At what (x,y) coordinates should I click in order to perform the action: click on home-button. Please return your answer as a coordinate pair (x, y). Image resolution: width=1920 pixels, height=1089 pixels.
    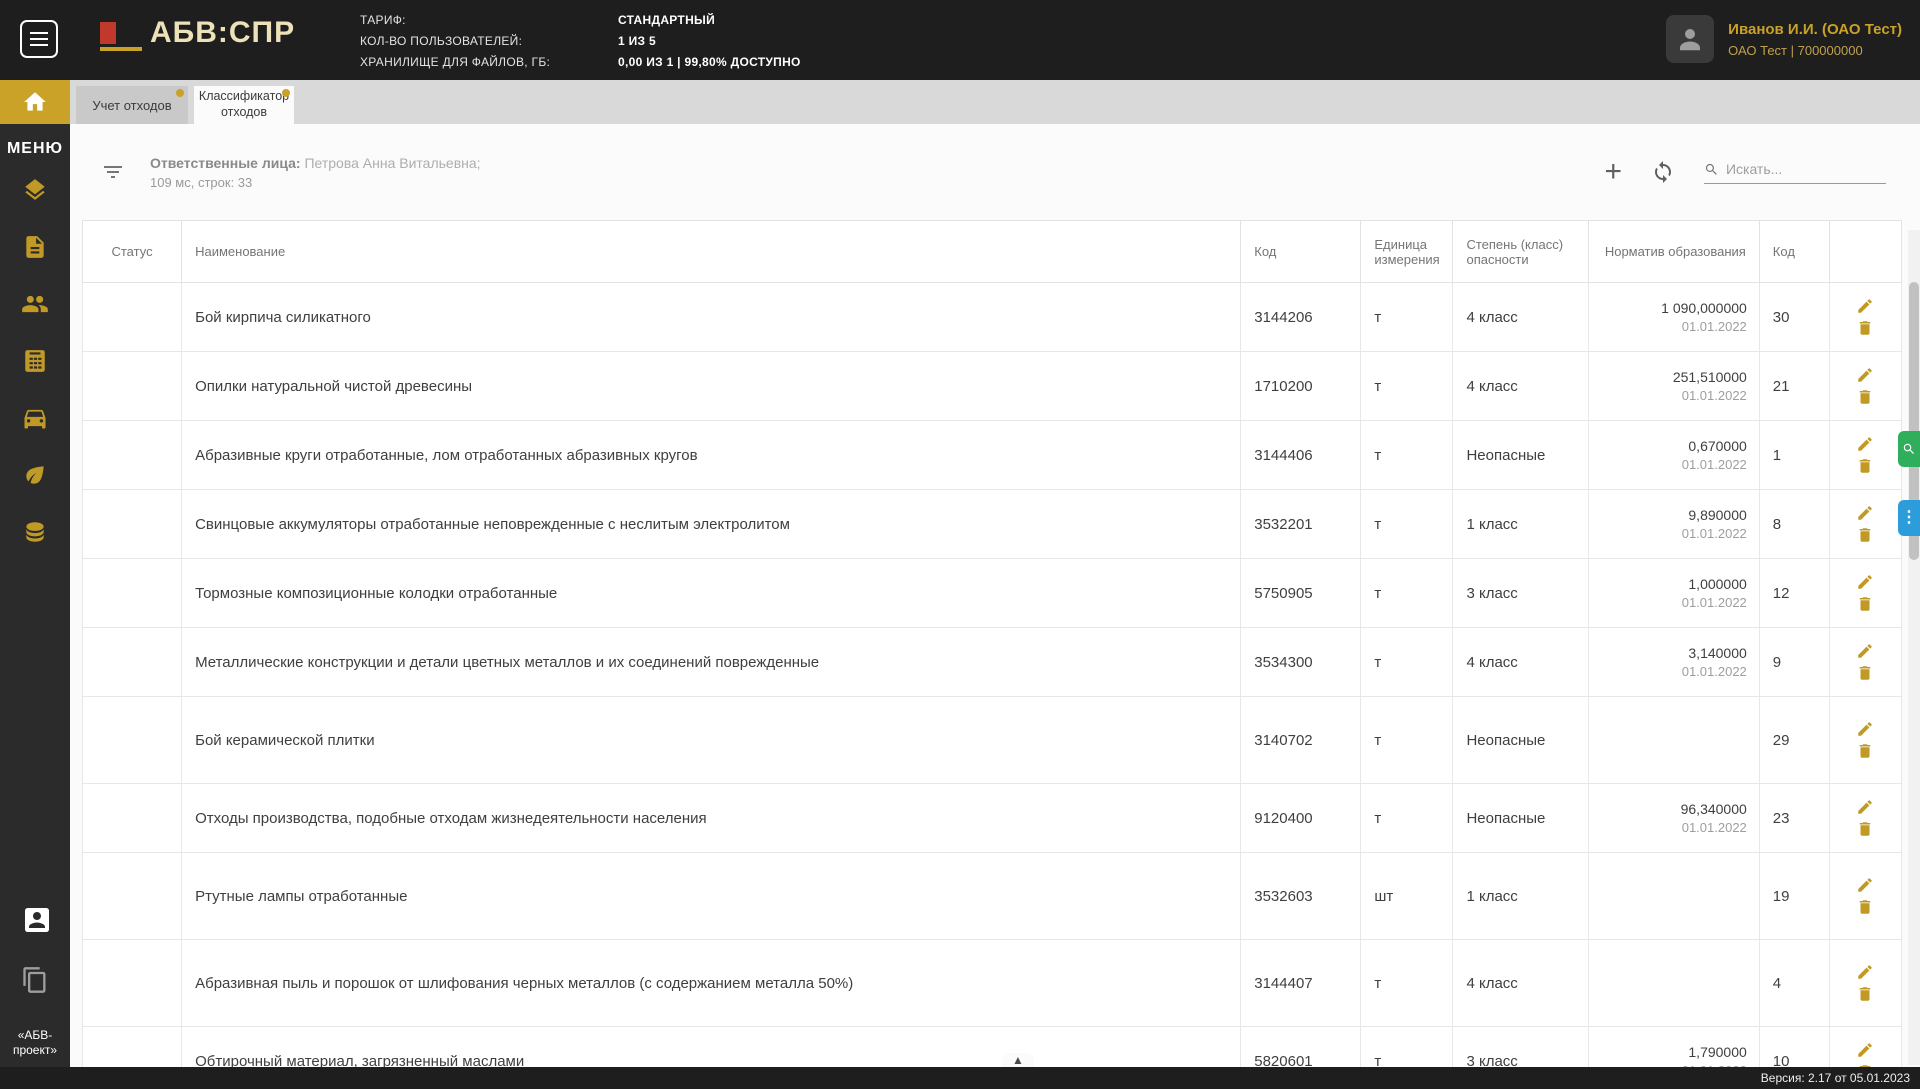
    Looking at the image, I should click on (35, 102).